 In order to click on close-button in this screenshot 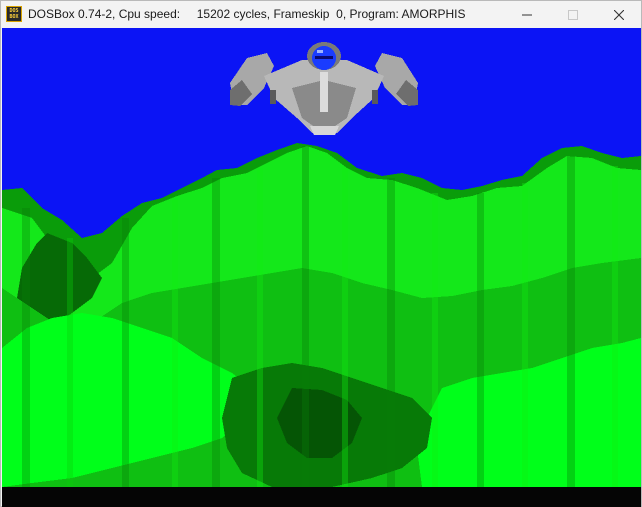, I will do `click(619, 14)`.